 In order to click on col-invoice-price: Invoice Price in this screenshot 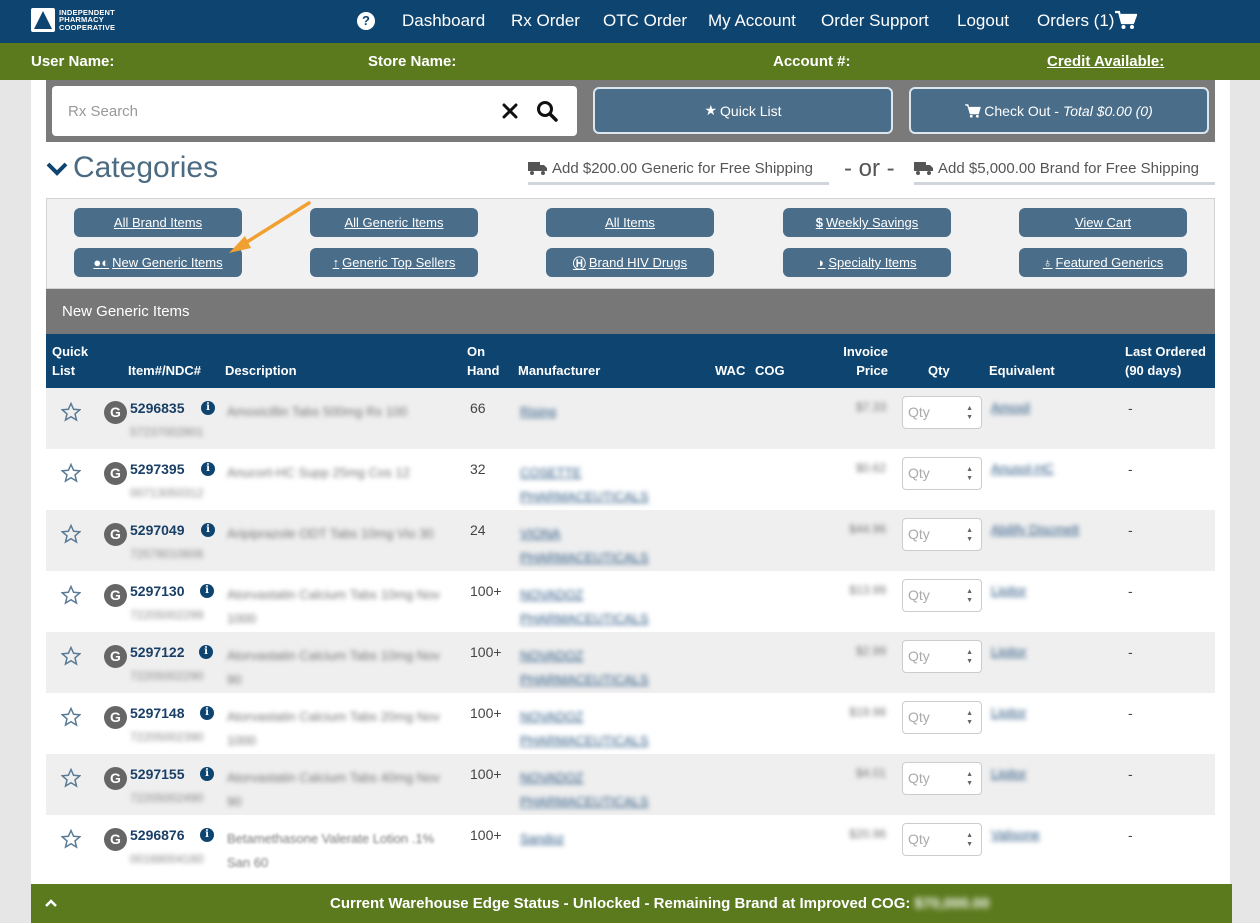, I will do `click(857, 361)`.